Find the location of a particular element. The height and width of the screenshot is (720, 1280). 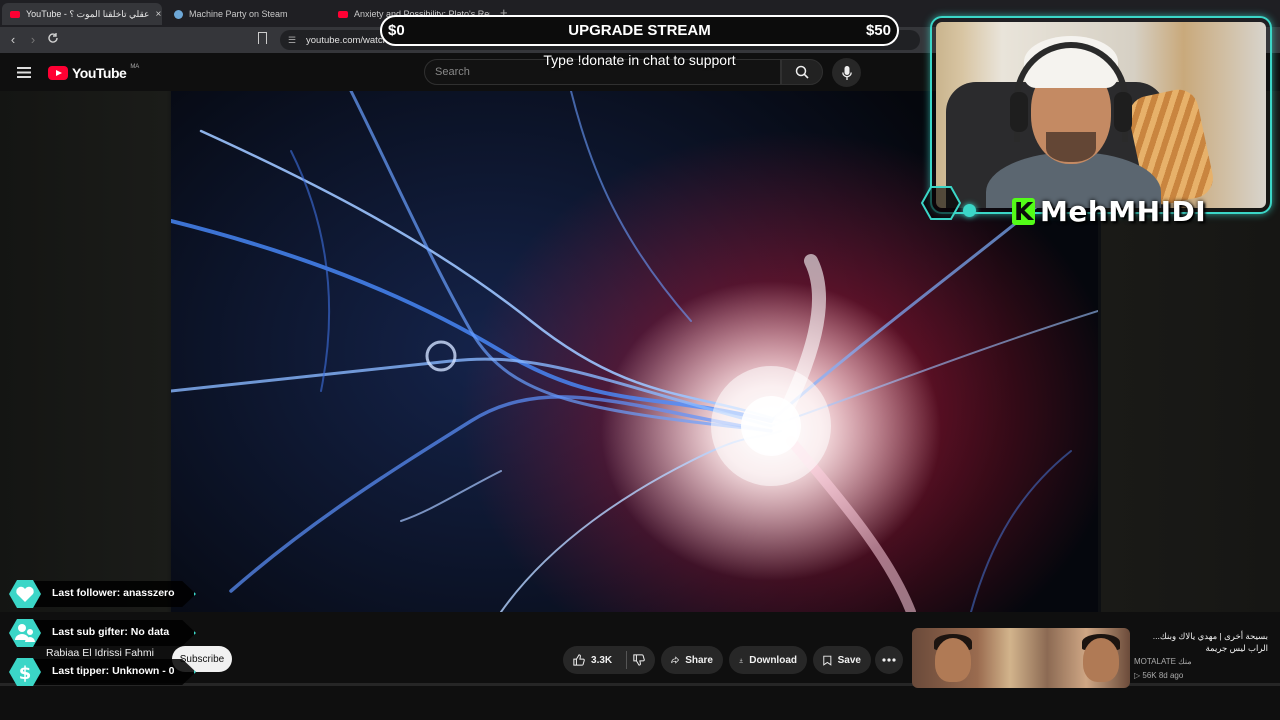

last-follower-label: Last follower: anasszero is located at coordinates (113, 593).